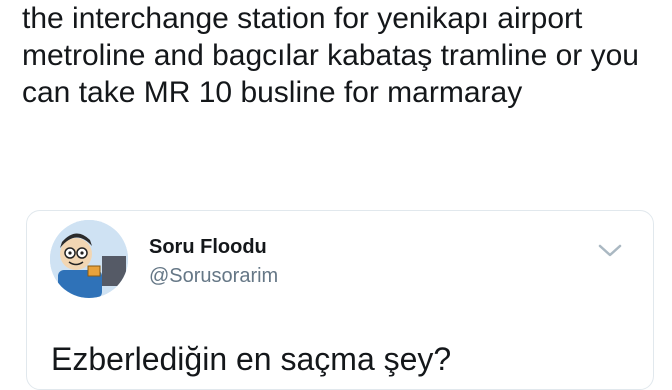 This screenshot has height=390, width=672. What do you see at coordinates (213, 276) in the screenshot?
I see `quoted-author-handle: @Sorusorarim` at bounding box center [213, 276].